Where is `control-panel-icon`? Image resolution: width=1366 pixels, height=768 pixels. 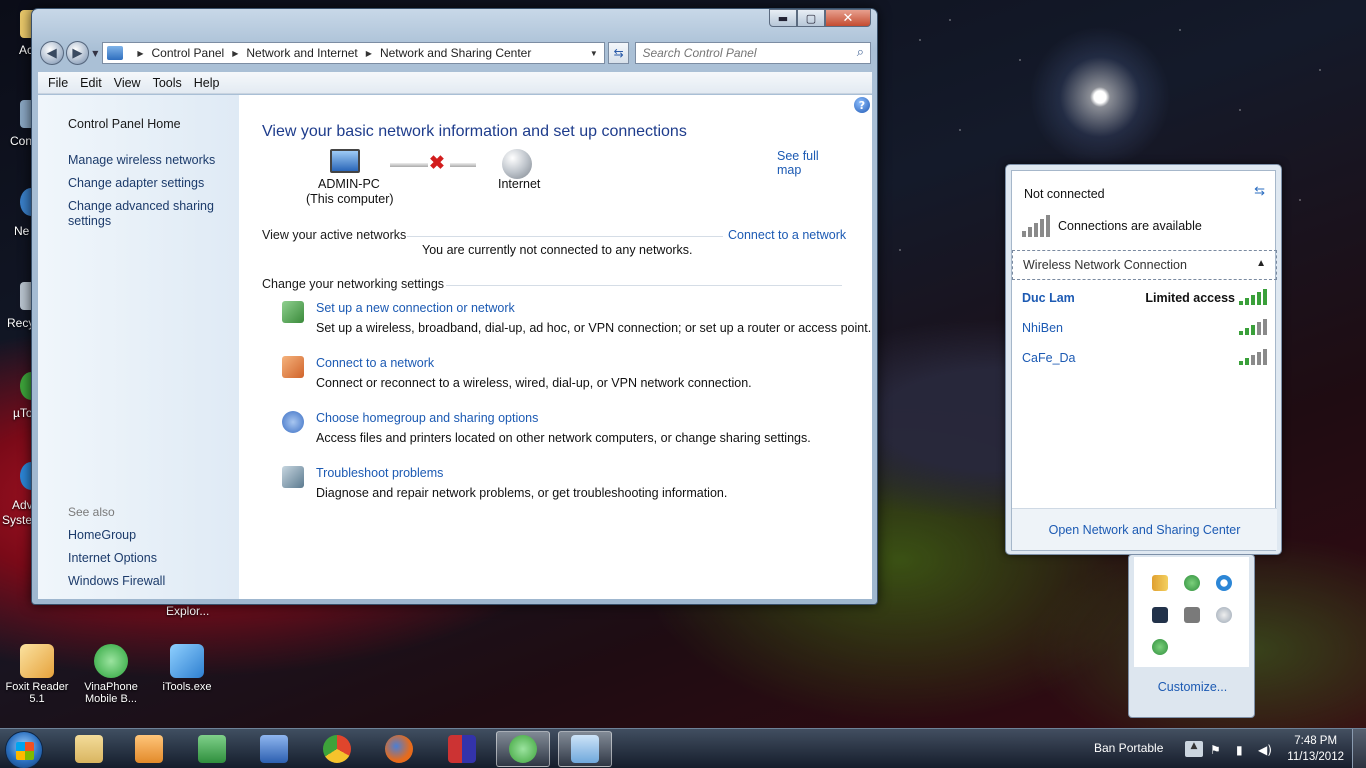 control-panel-icon is located at coordinates (585, 749).